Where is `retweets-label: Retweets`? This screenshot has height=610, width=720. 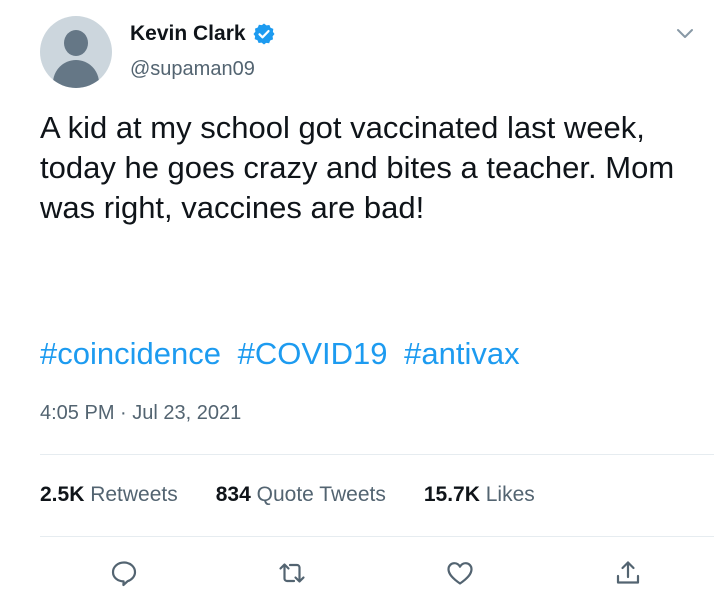
retweets-label: Retweets is located at coordinates (134, 494).